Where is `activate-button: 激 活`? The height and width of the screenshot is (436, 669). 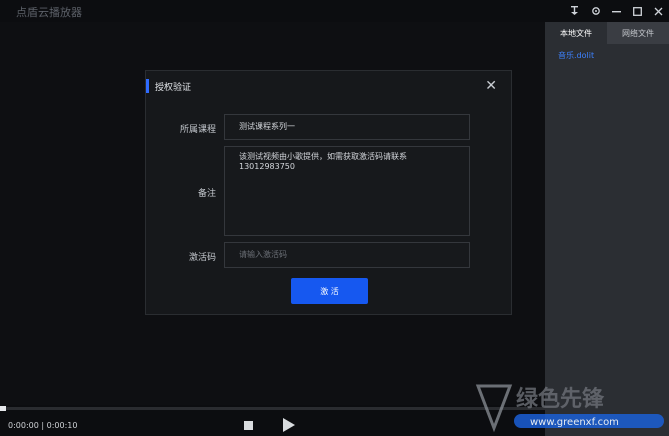 activate-button: 激 活 is located at coordinates (329, 291).